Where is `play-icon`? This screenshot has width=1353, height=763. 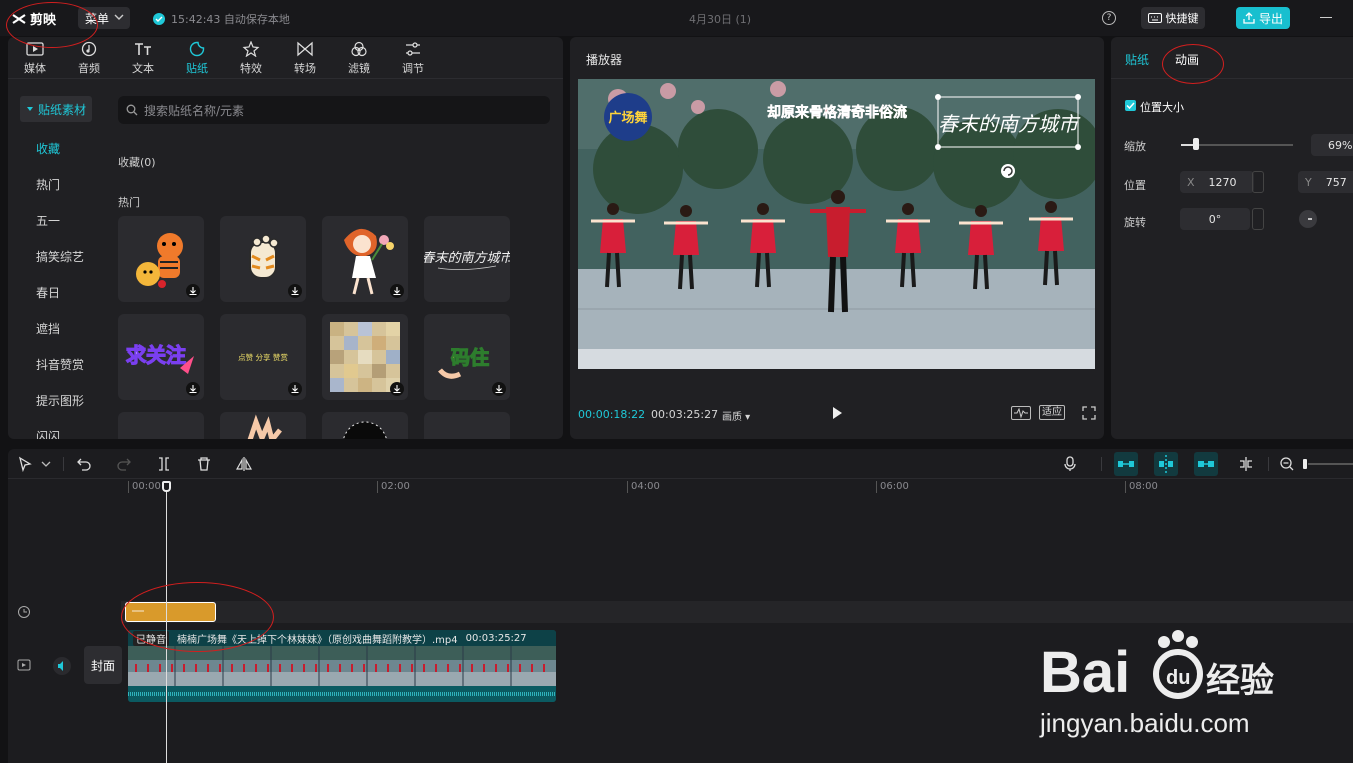 play-icon is located at coordinates (837, 413).